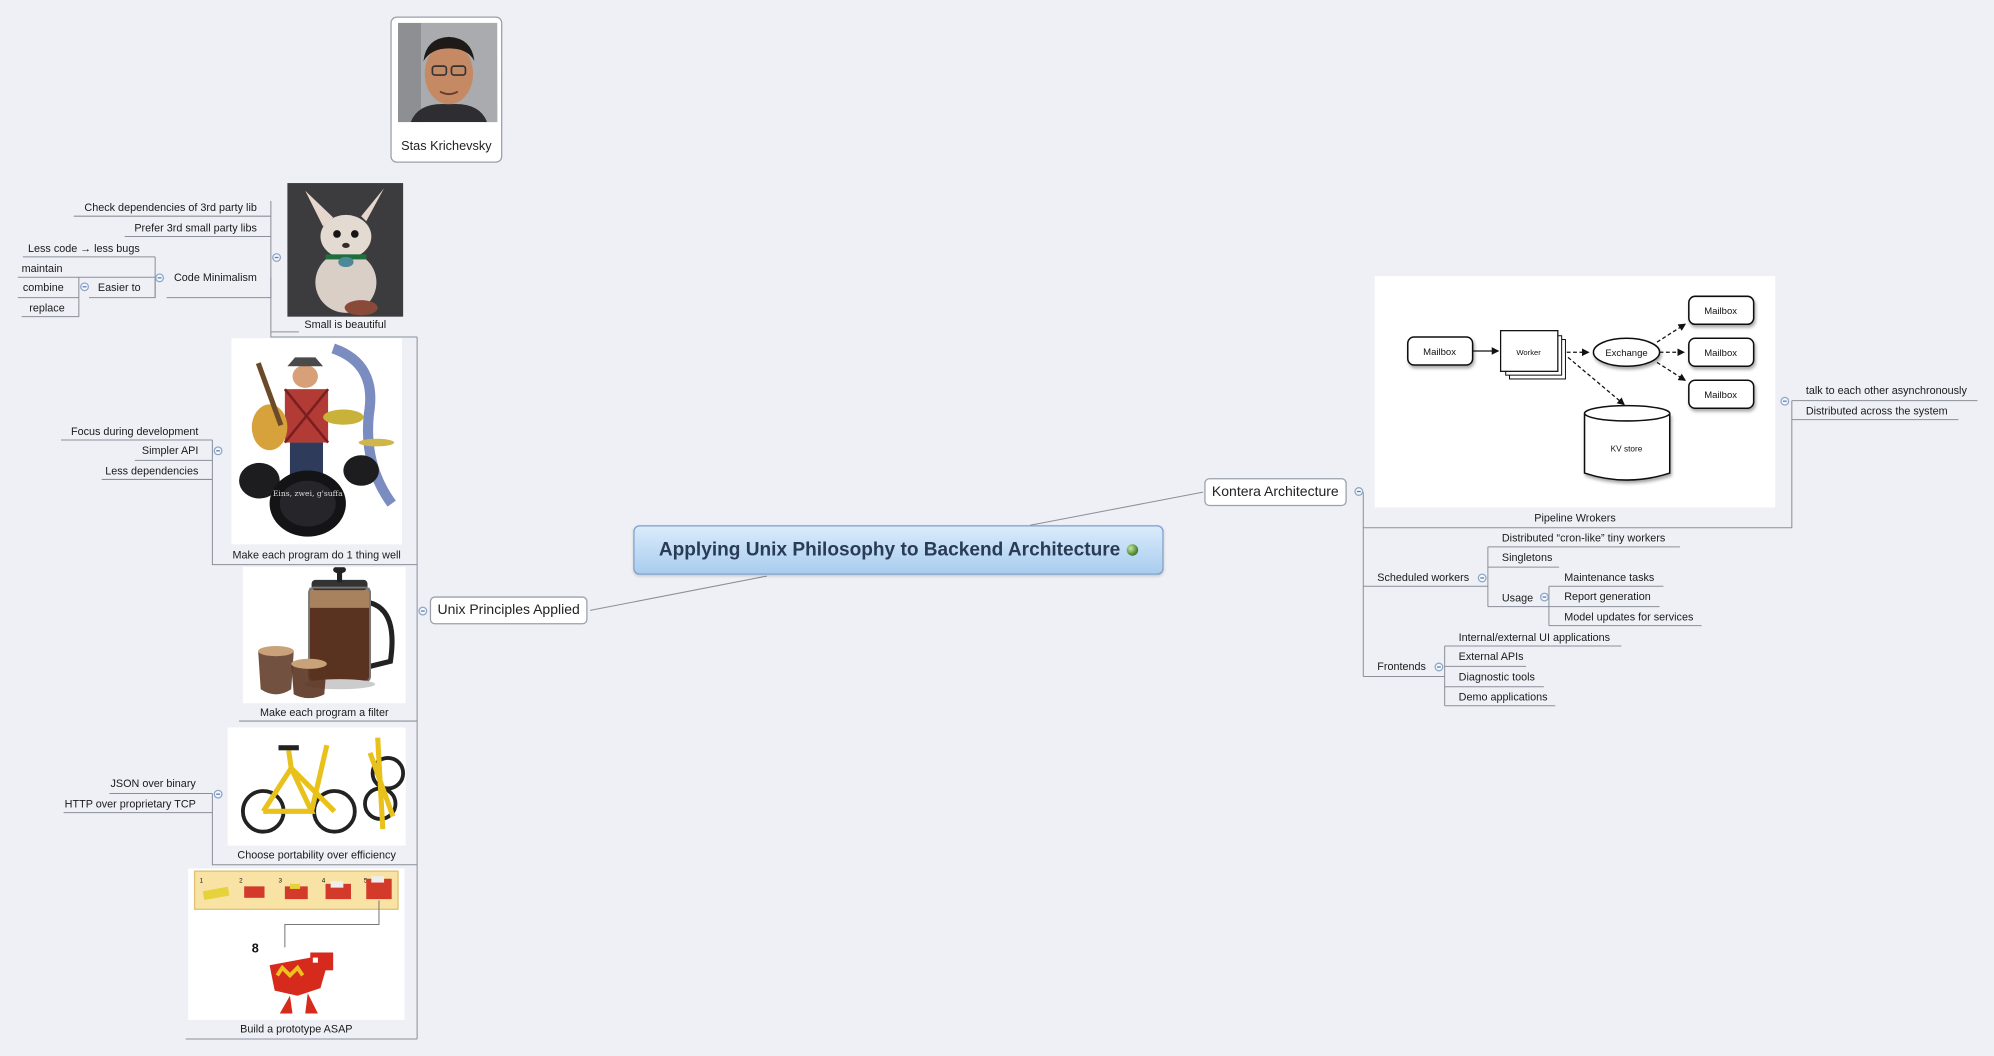 The image size is (1994, 1056). Describe the element at coordinates (345, 325) in the screenshot. I see `small-is-beautiful-label: Small is beautiful` at that location.